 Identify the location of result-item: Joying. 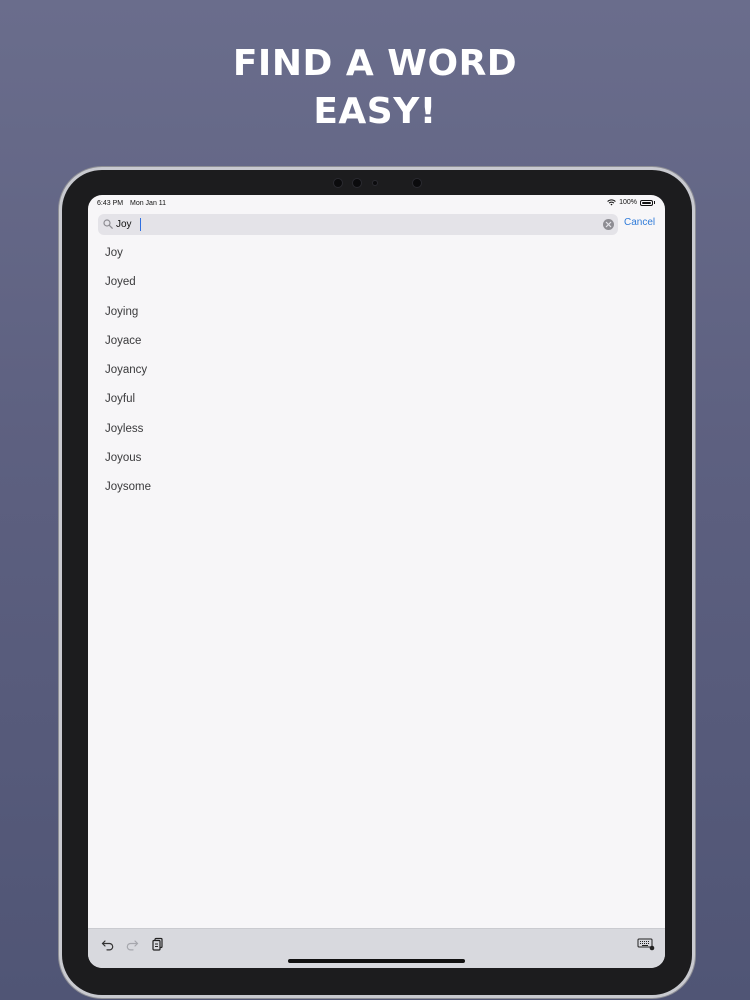
(376, 312).